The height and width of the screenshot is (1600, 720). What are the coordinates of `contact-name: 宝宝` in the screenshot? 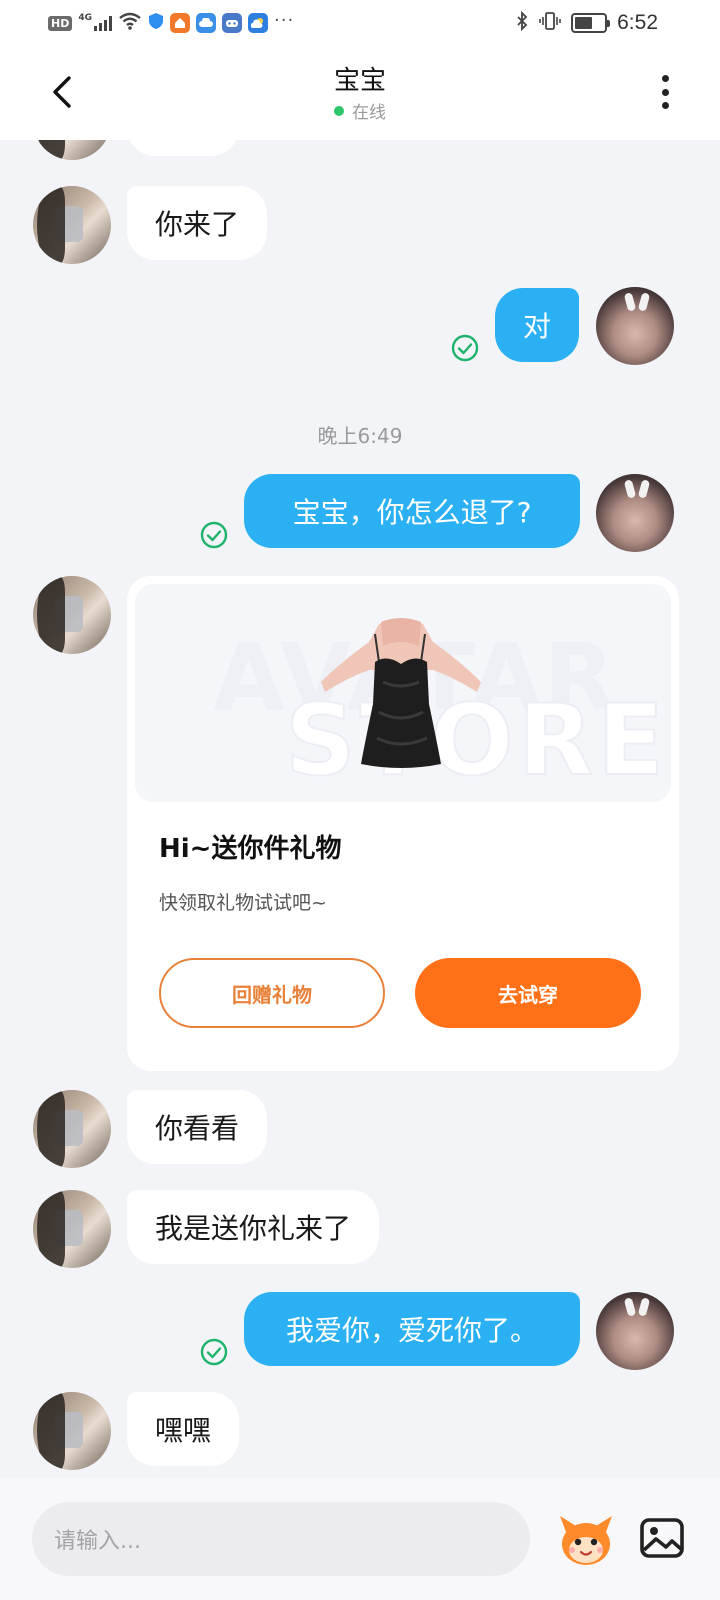 It's located at (359, 81).